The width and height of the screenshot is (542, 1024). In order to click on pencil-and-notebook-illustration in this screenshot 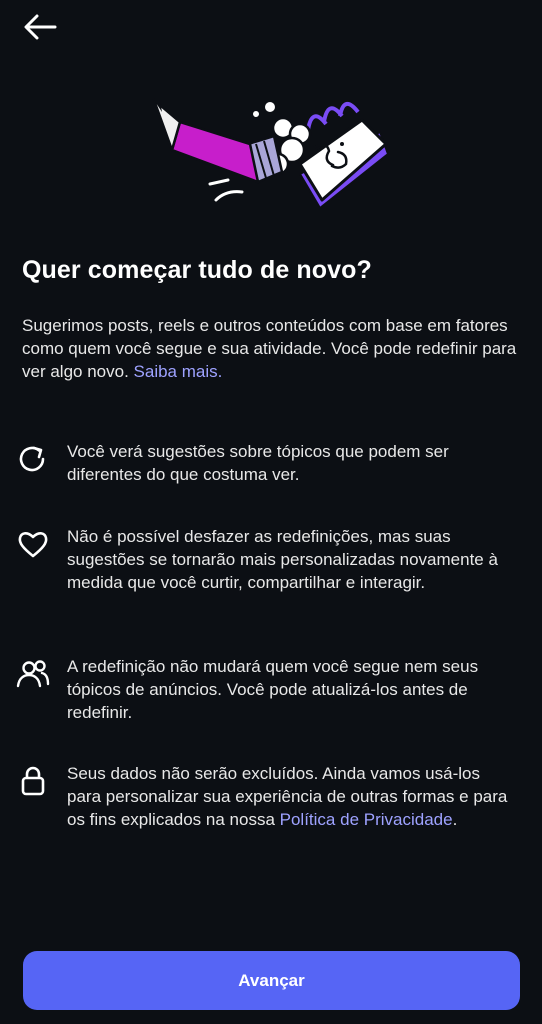, I will do `click(271, 154)`.